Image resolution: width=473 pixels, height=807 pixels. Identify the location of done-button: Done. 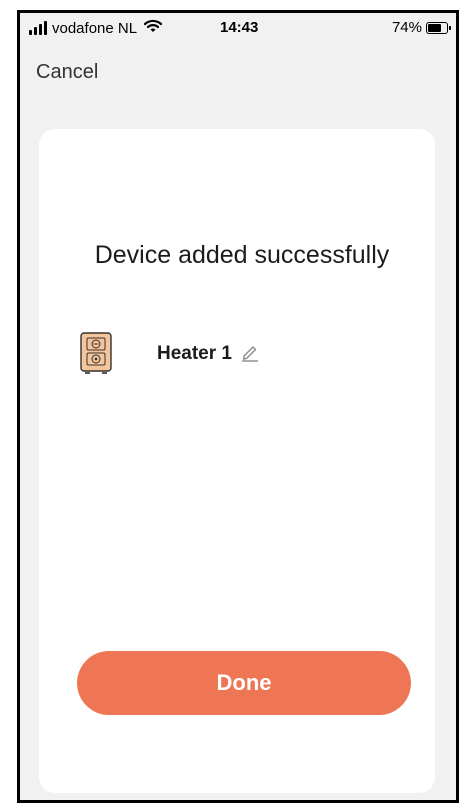
(244, 683).